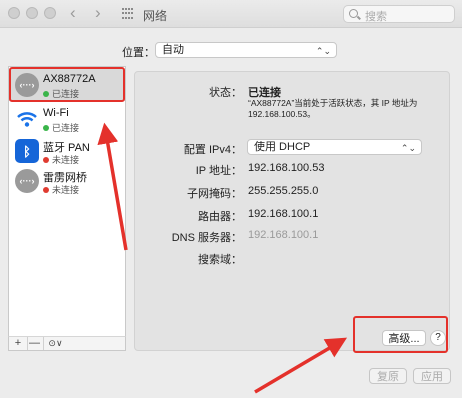  What do you see at coordinates (112, 186) in the screenshot?
I see `arrow-to-ethernet` at bounding box center [112, 186].